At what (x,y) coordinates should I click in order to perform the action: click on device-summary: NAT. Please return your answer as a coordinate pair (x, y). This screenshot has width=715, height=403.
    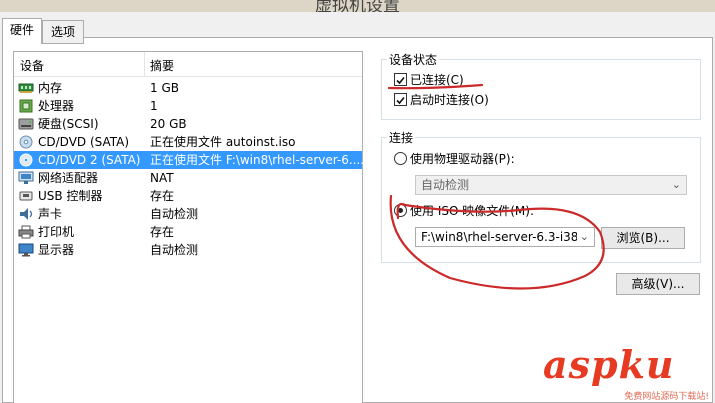
    Looking at the image, I should click on (162, 178).